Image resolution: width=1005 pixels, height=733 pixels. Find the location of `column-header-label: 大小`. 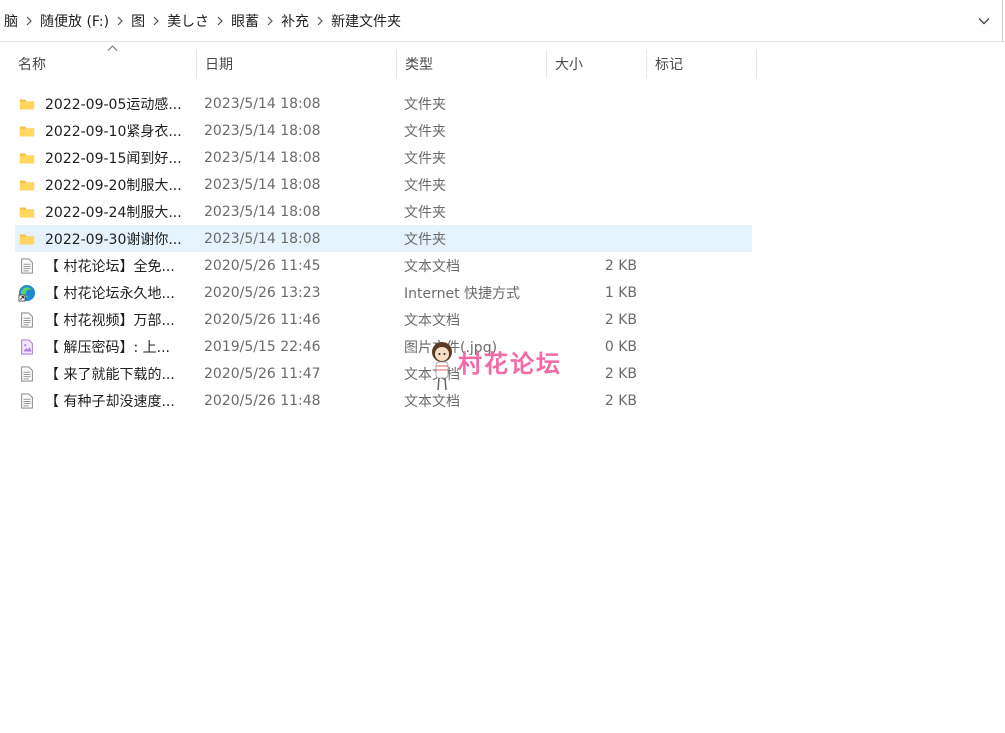

column-header-label: 大小 is located at coordinates (569, 65).